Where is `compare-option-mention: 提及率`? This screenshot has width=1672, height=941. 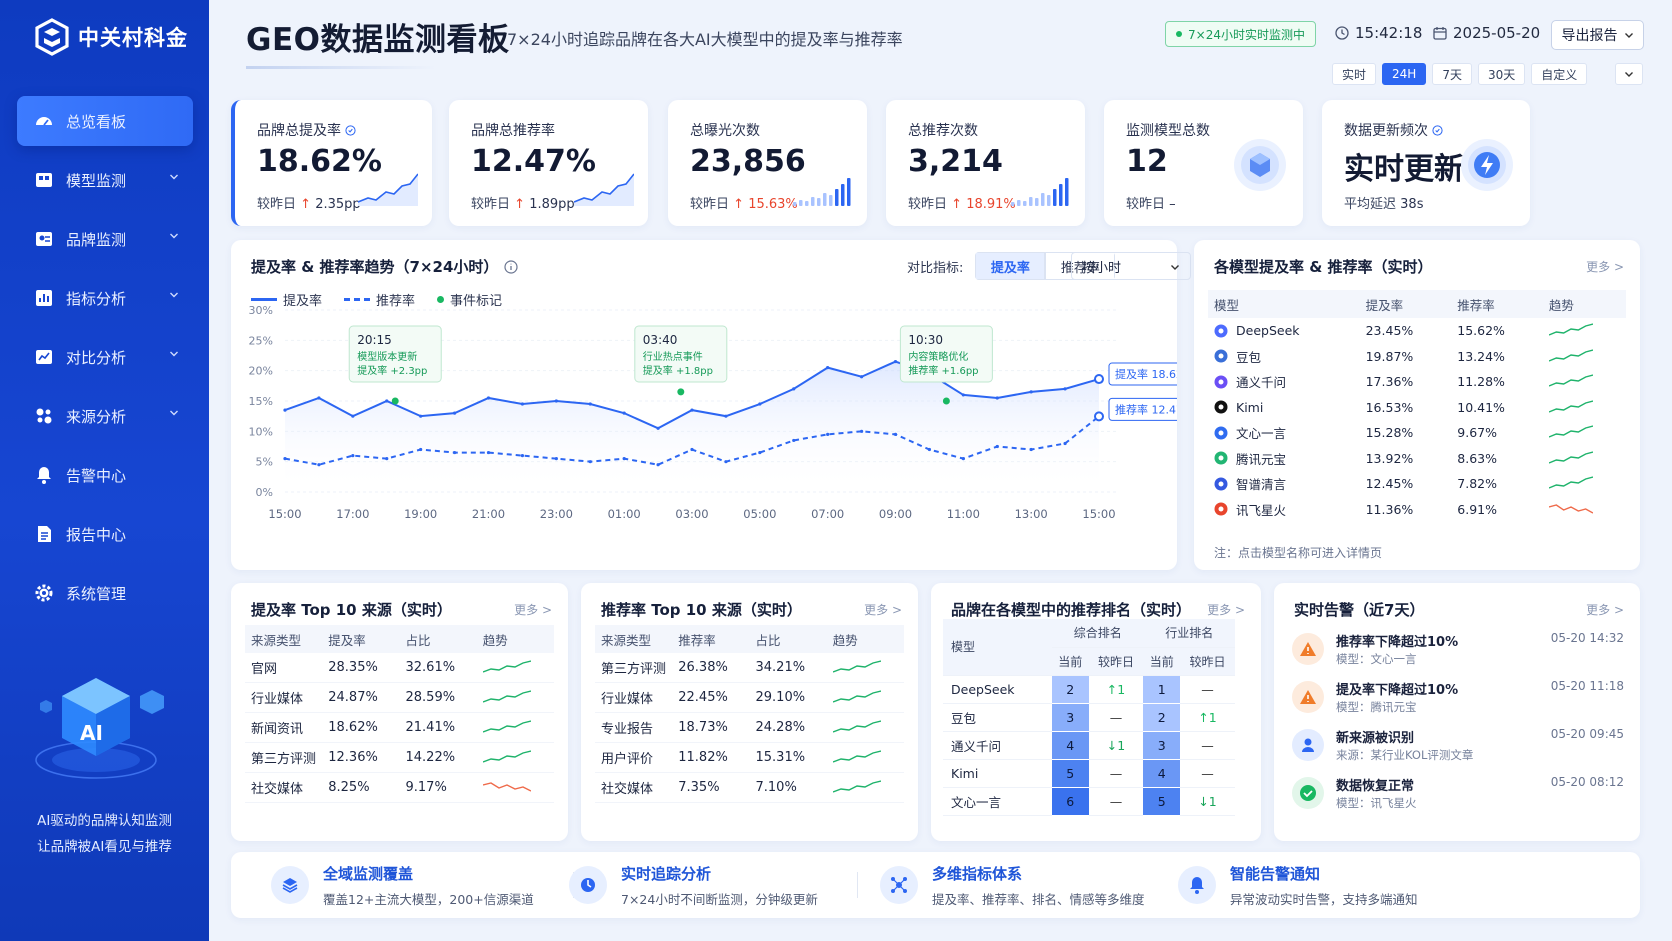
compare-option-mention: 提及率 is located at coordinates (1010, 266).